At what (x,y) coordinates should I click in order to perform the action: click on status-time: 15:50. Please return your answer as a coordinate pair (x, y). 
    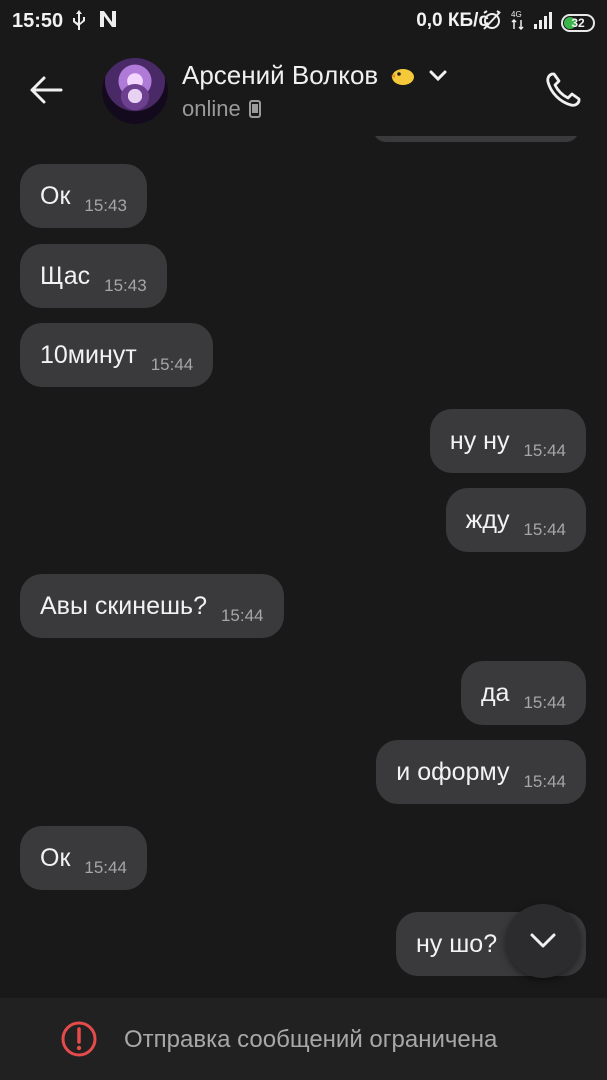
    Looking at the image, I should click on (38, 21).